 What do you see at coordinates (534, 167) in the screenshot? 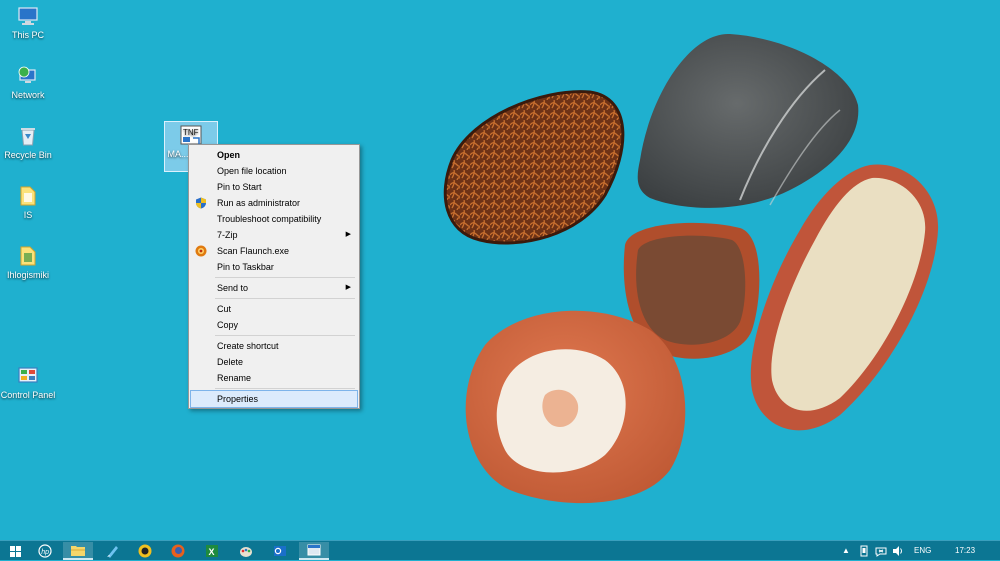
I see `pebble-crackled` at bounding box center [534, 167].